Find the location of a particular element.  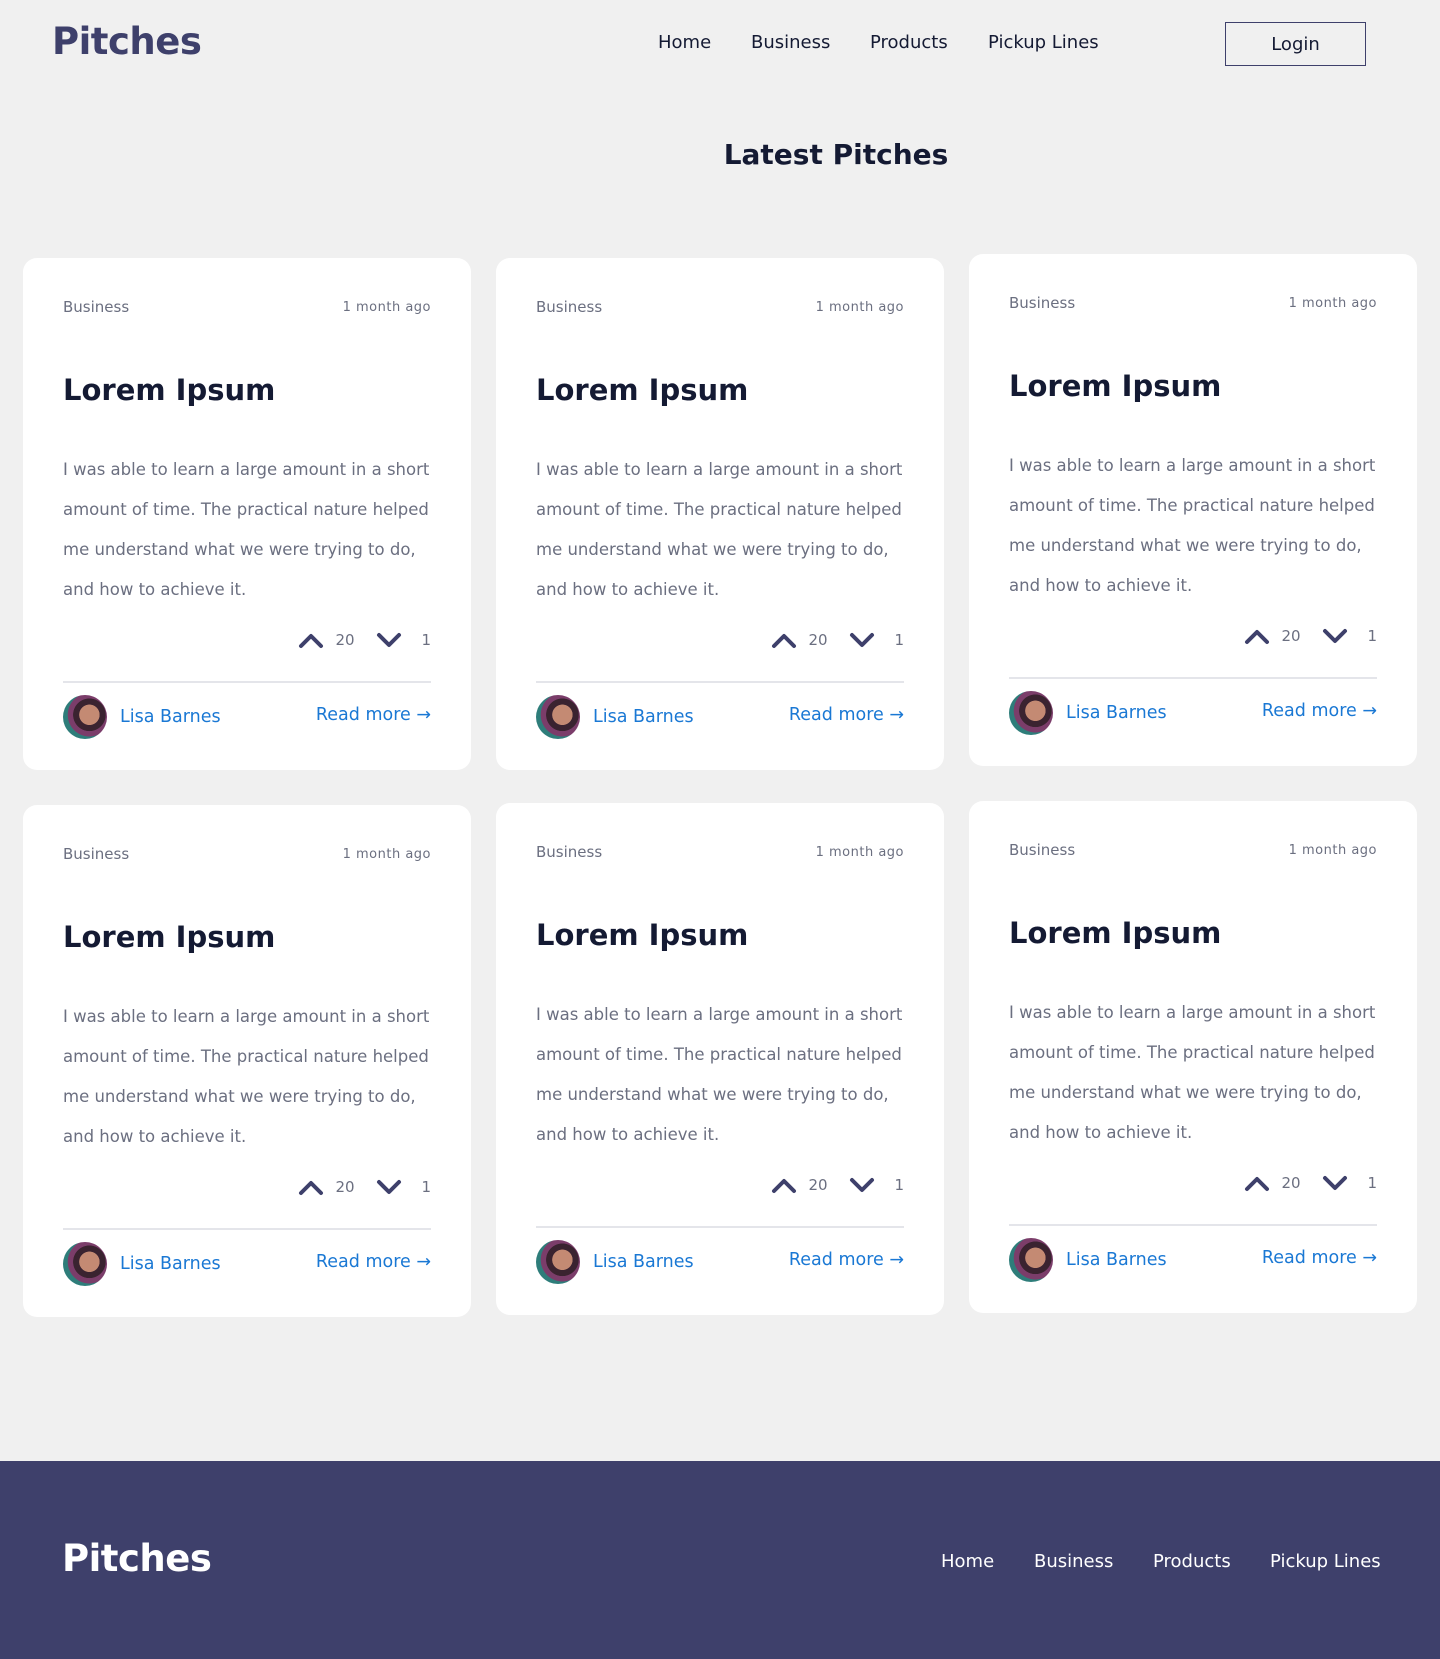

page-title: Latest Pitches is located at coordinates (836, 154).